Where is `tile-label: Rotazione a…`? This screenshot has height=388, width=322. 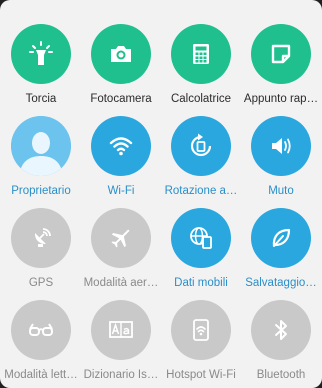 tile-label: Rotazione a… is located at coordinates (201, 191).